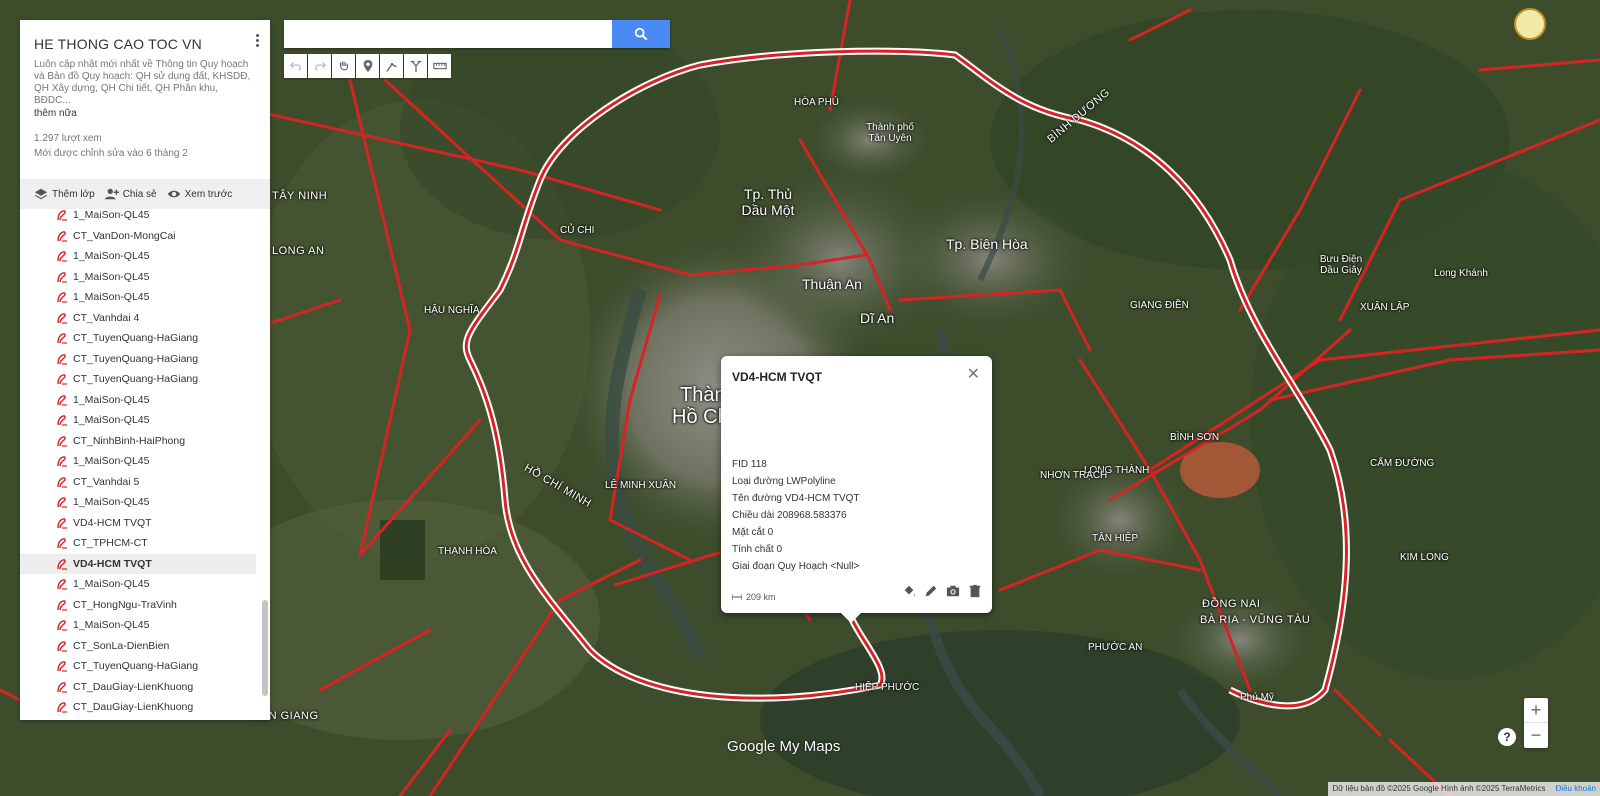 Image resolution: width=1600 pixels, height=796 pixels. What do you see at coordinates (1255, 620) in the screenshot?
I see `map-label-ba-ria-vung-tau: BÀ RỊA - VŨNG TÀU` at bounding box center [1255, 620].